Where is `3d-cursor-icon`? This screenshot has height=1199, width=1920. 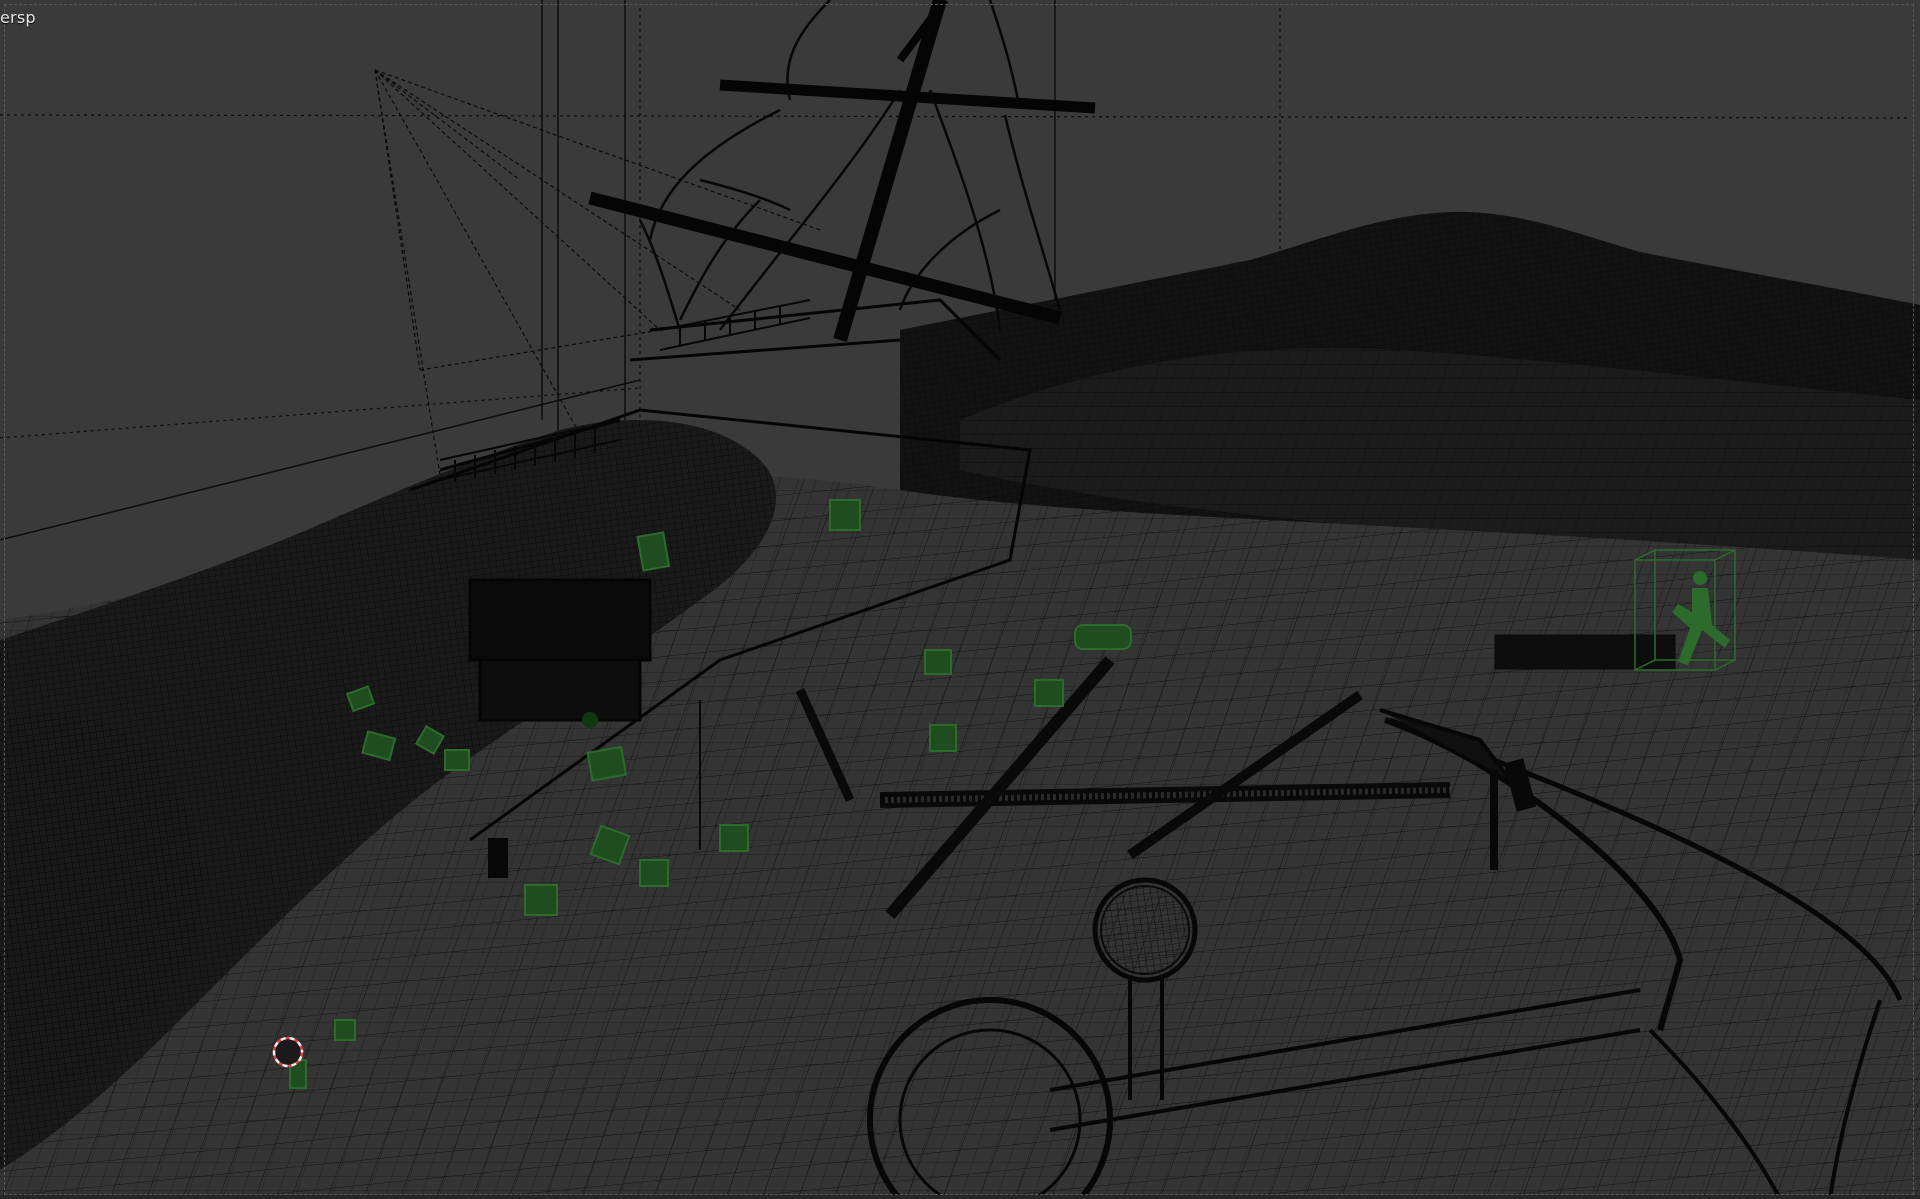 3d-cursor-icon is located at coordinates (288, 1052).